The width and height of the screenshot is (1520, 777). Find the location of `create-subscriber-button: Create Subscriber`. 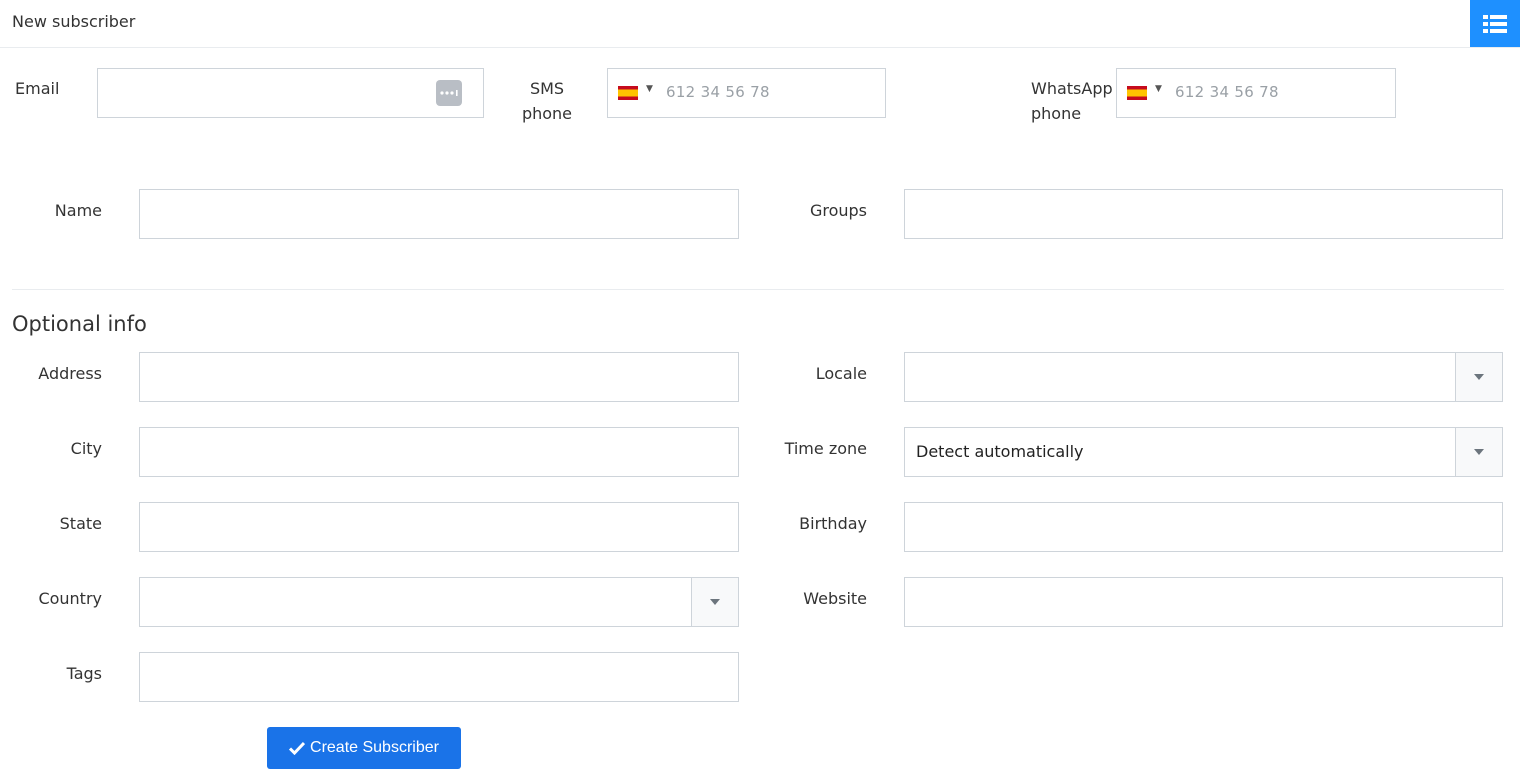

create-subscriber-button: Create Subscriber is located at coordinates (364, 748).